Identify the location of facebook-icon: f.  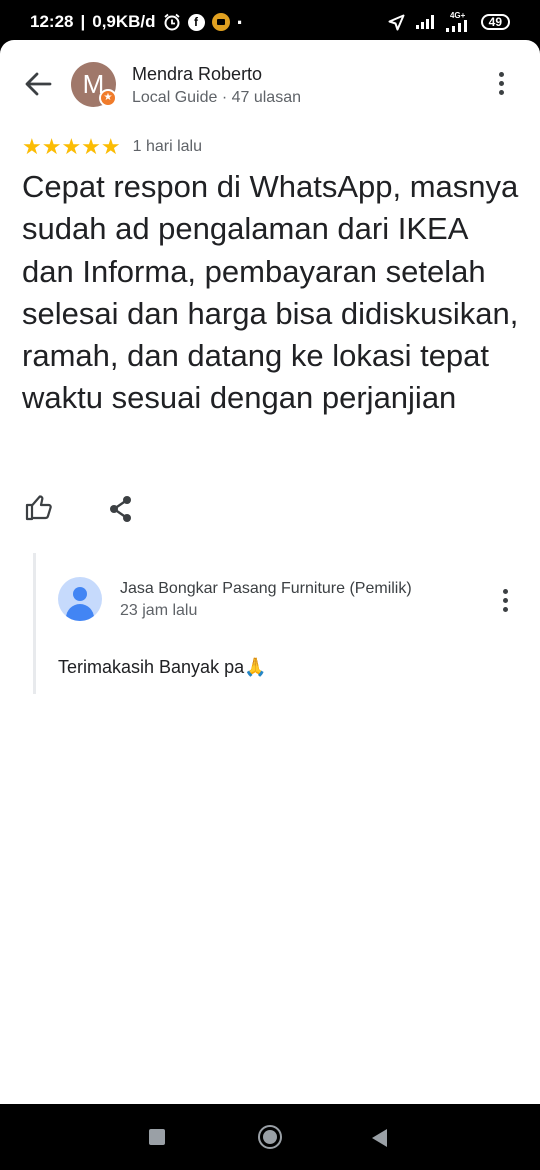
(196, 22).